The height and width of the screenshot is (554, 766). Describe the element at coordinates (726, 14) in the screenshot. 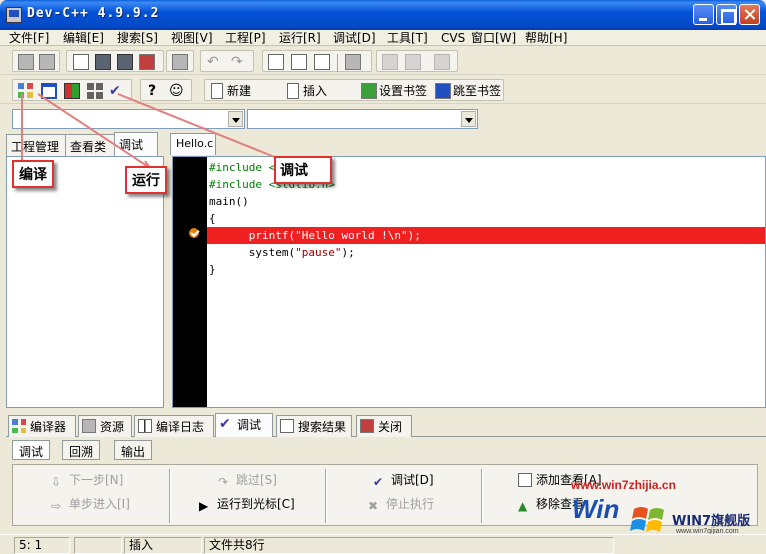

I see `maximize-button` at that location.